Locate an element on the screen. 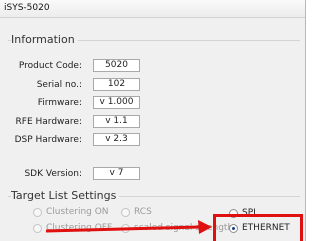 This screenshot has width=320, height=241. annotation-arrow is located at coordinates (128, 227).